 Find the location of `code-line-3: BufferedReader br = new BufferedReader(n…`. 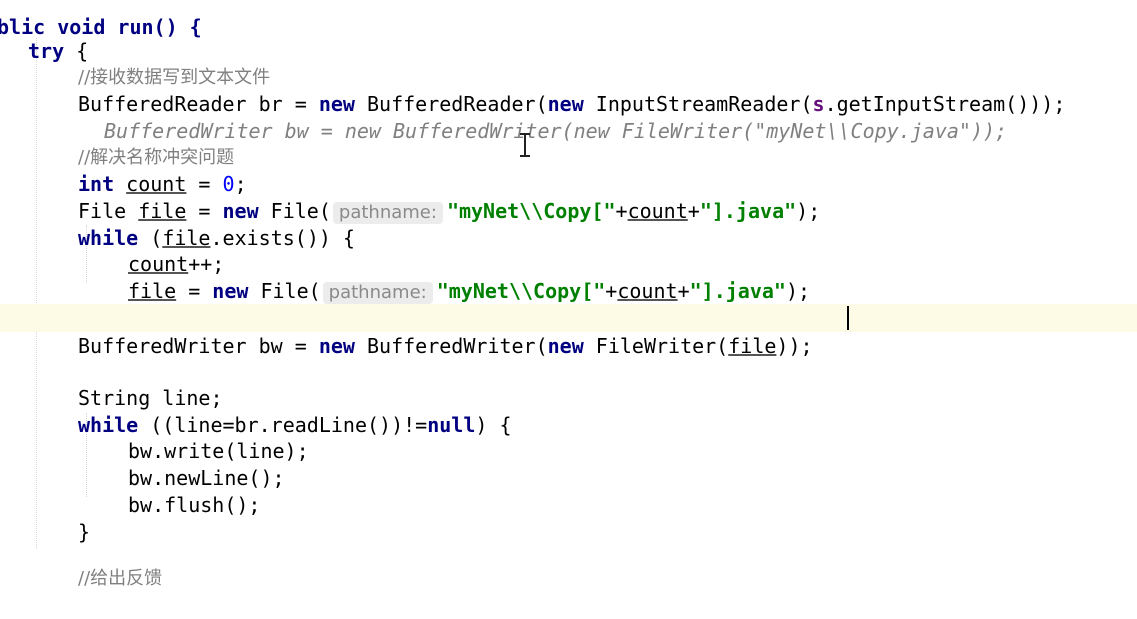

code-line-3: BufferedReader br = new BufferedReader(n… is located at coordinates (572, 104).